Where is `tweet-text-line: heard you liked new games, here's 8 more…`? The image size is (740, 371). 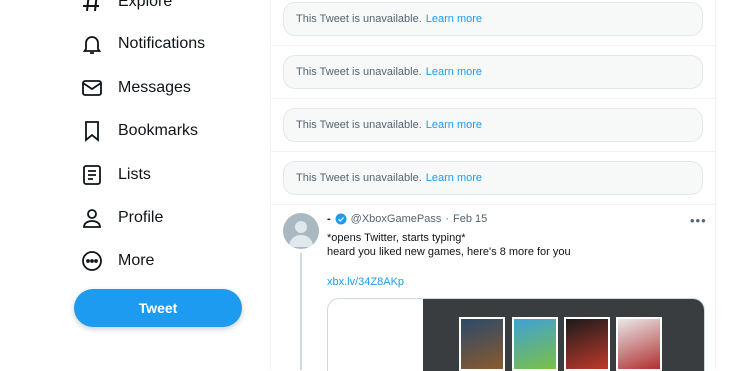
tweet-text-line: heard you liked new games, here's 8 more… is located at coordinates (449, 252).